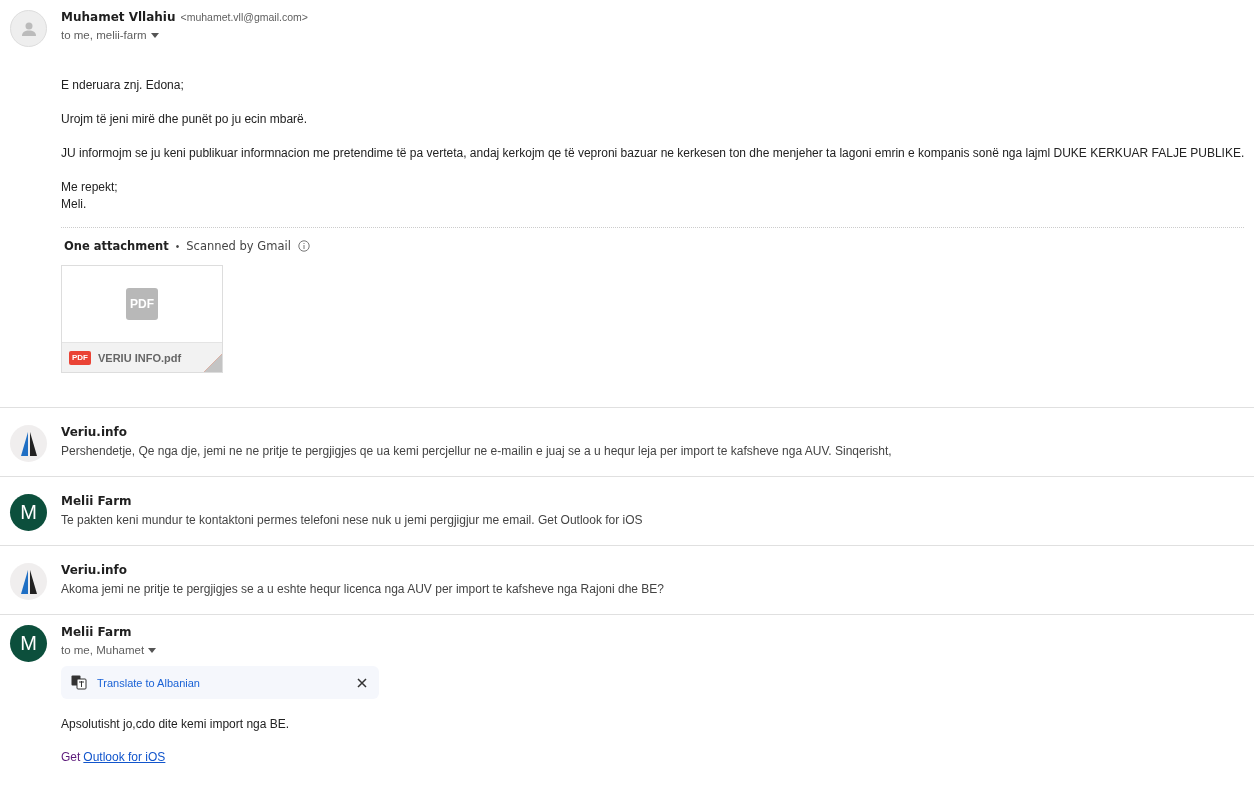 This screenshot has width=1254, height=792. Describe the element at coordinates (352, 520) in the screenshot. I see `message-snippet: Te pakten keni mundur te kontaktoni permes telefoni nese nuk u jemi pergjigjur me email. Get Outlook for iOS` at that location.